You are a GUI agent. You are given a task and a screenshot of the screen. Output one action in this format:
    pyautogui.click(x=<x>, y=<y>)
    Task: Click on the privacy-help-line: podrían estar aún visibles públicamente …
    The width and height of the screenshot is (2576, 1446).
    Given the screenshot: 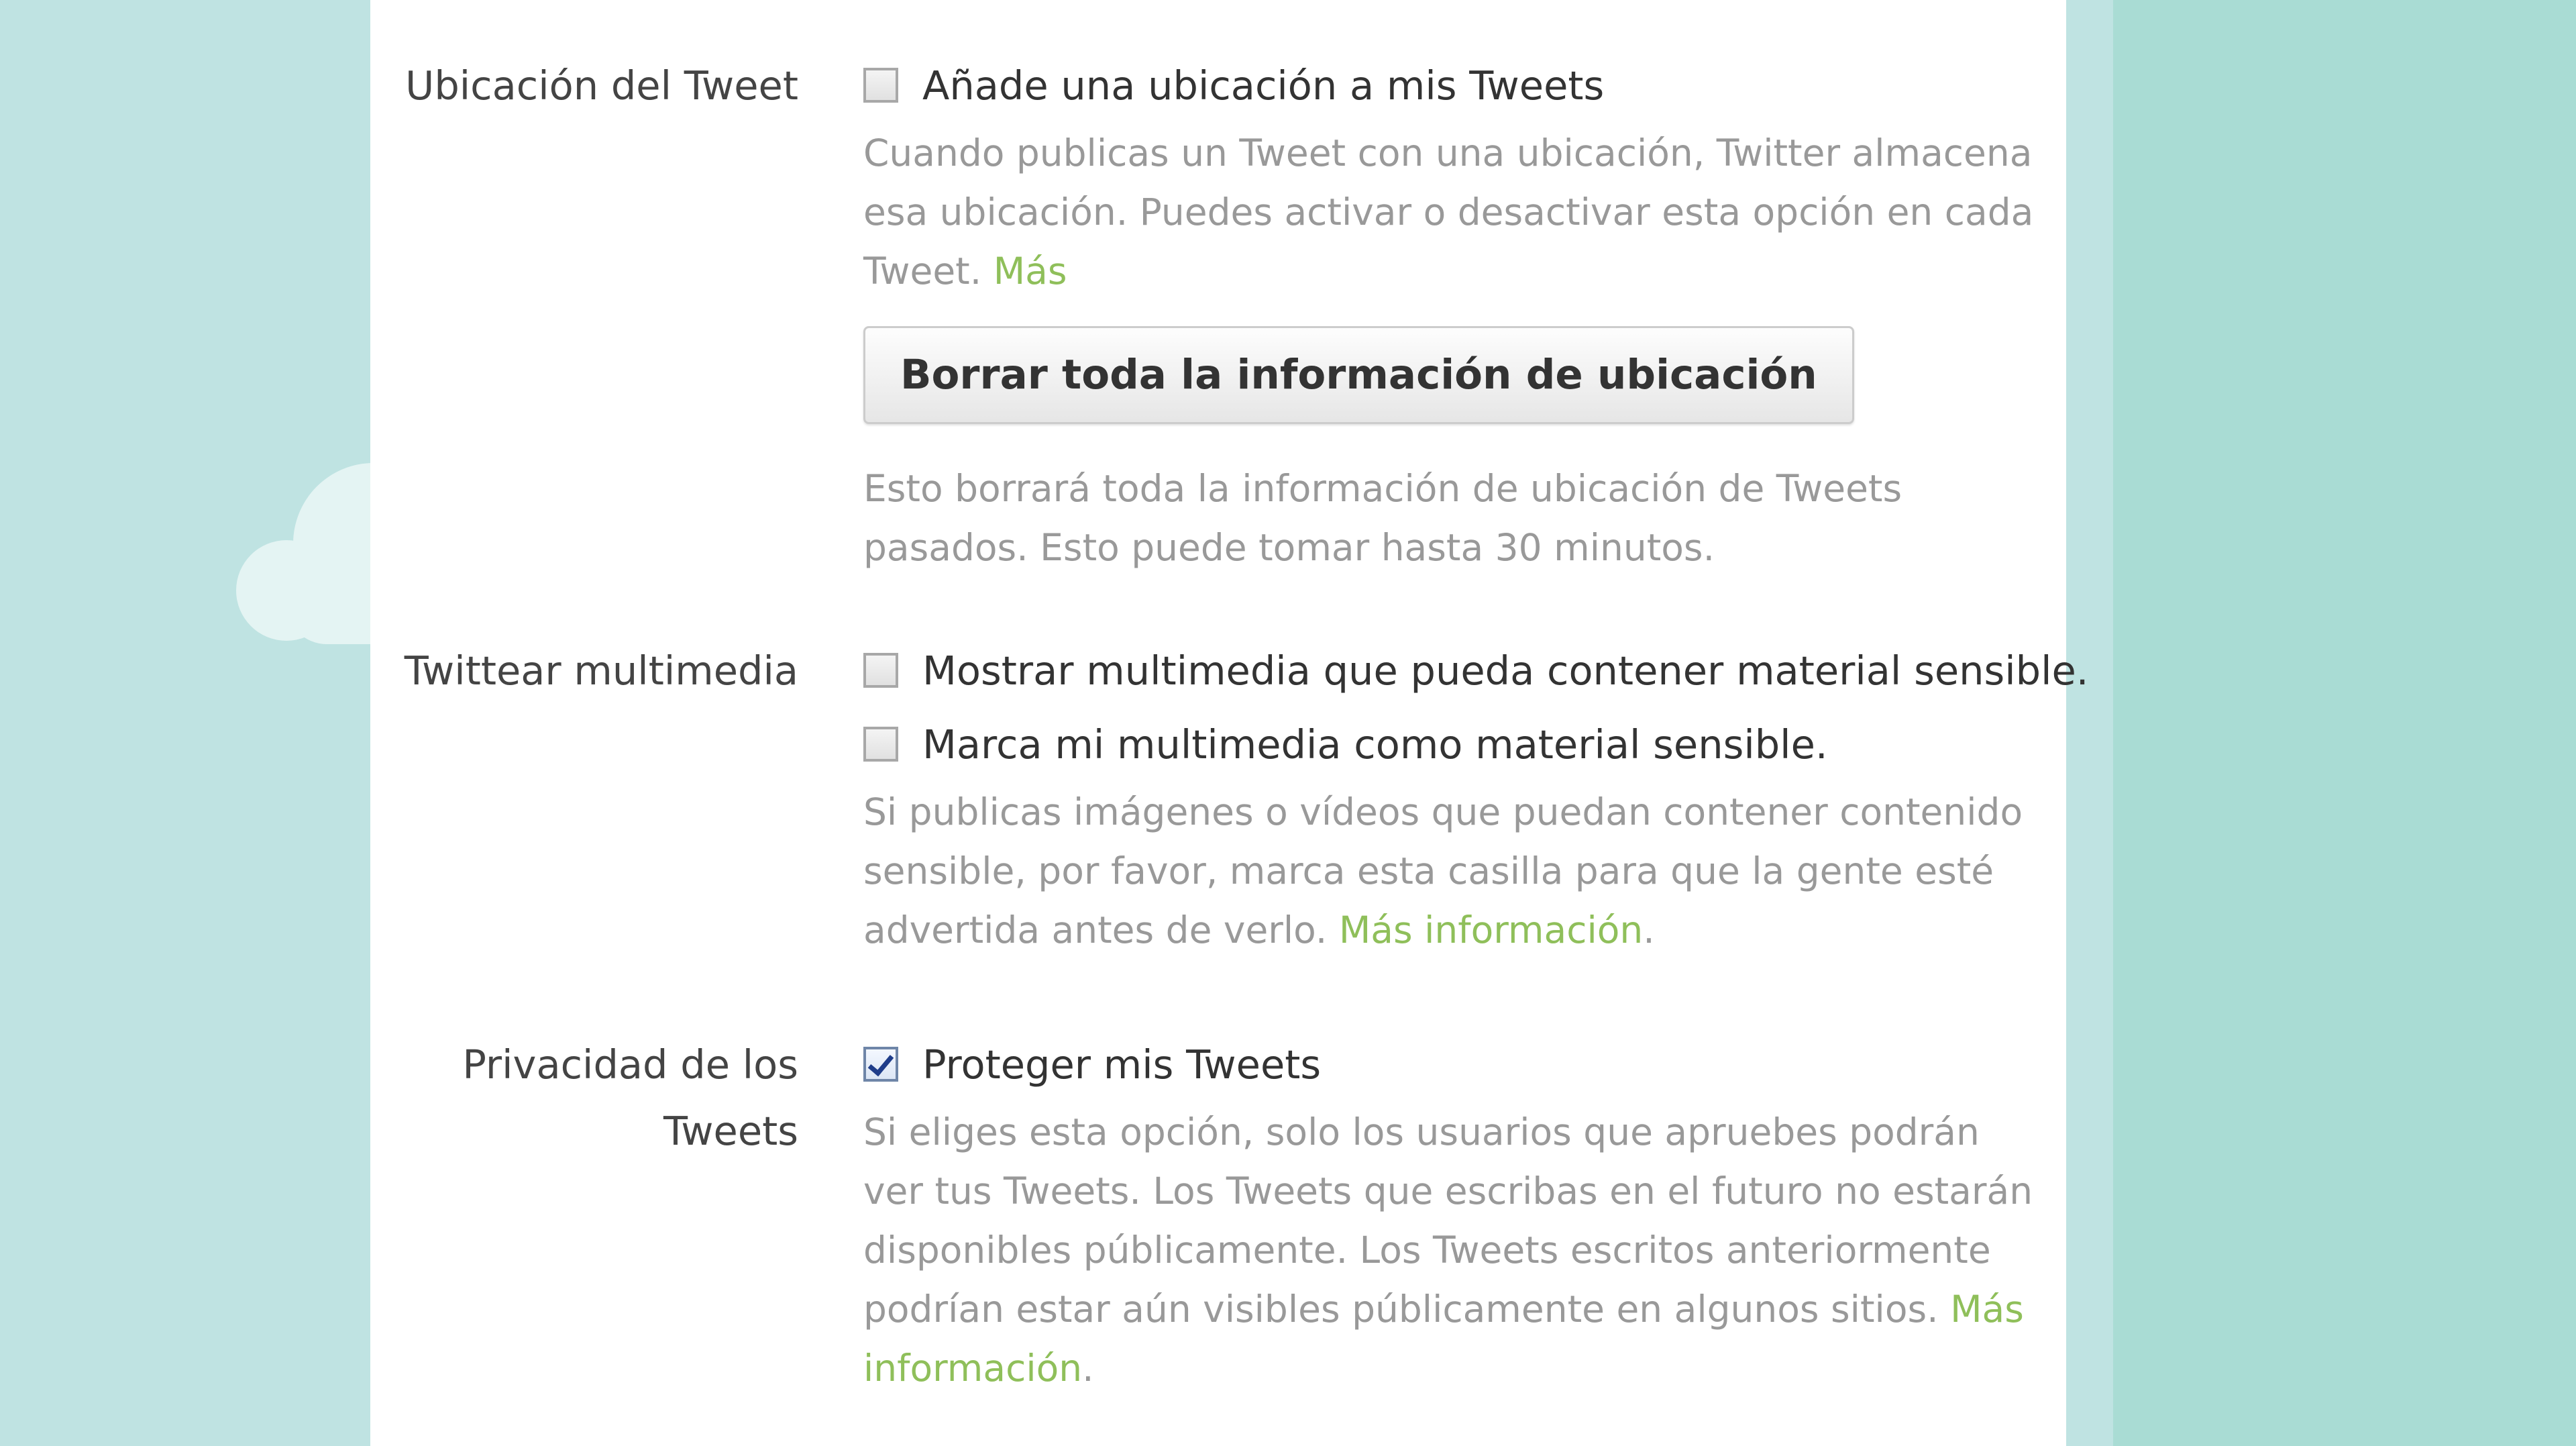 What is the action you would take?
    pyautogui.click(x=1401, y=1310)
    